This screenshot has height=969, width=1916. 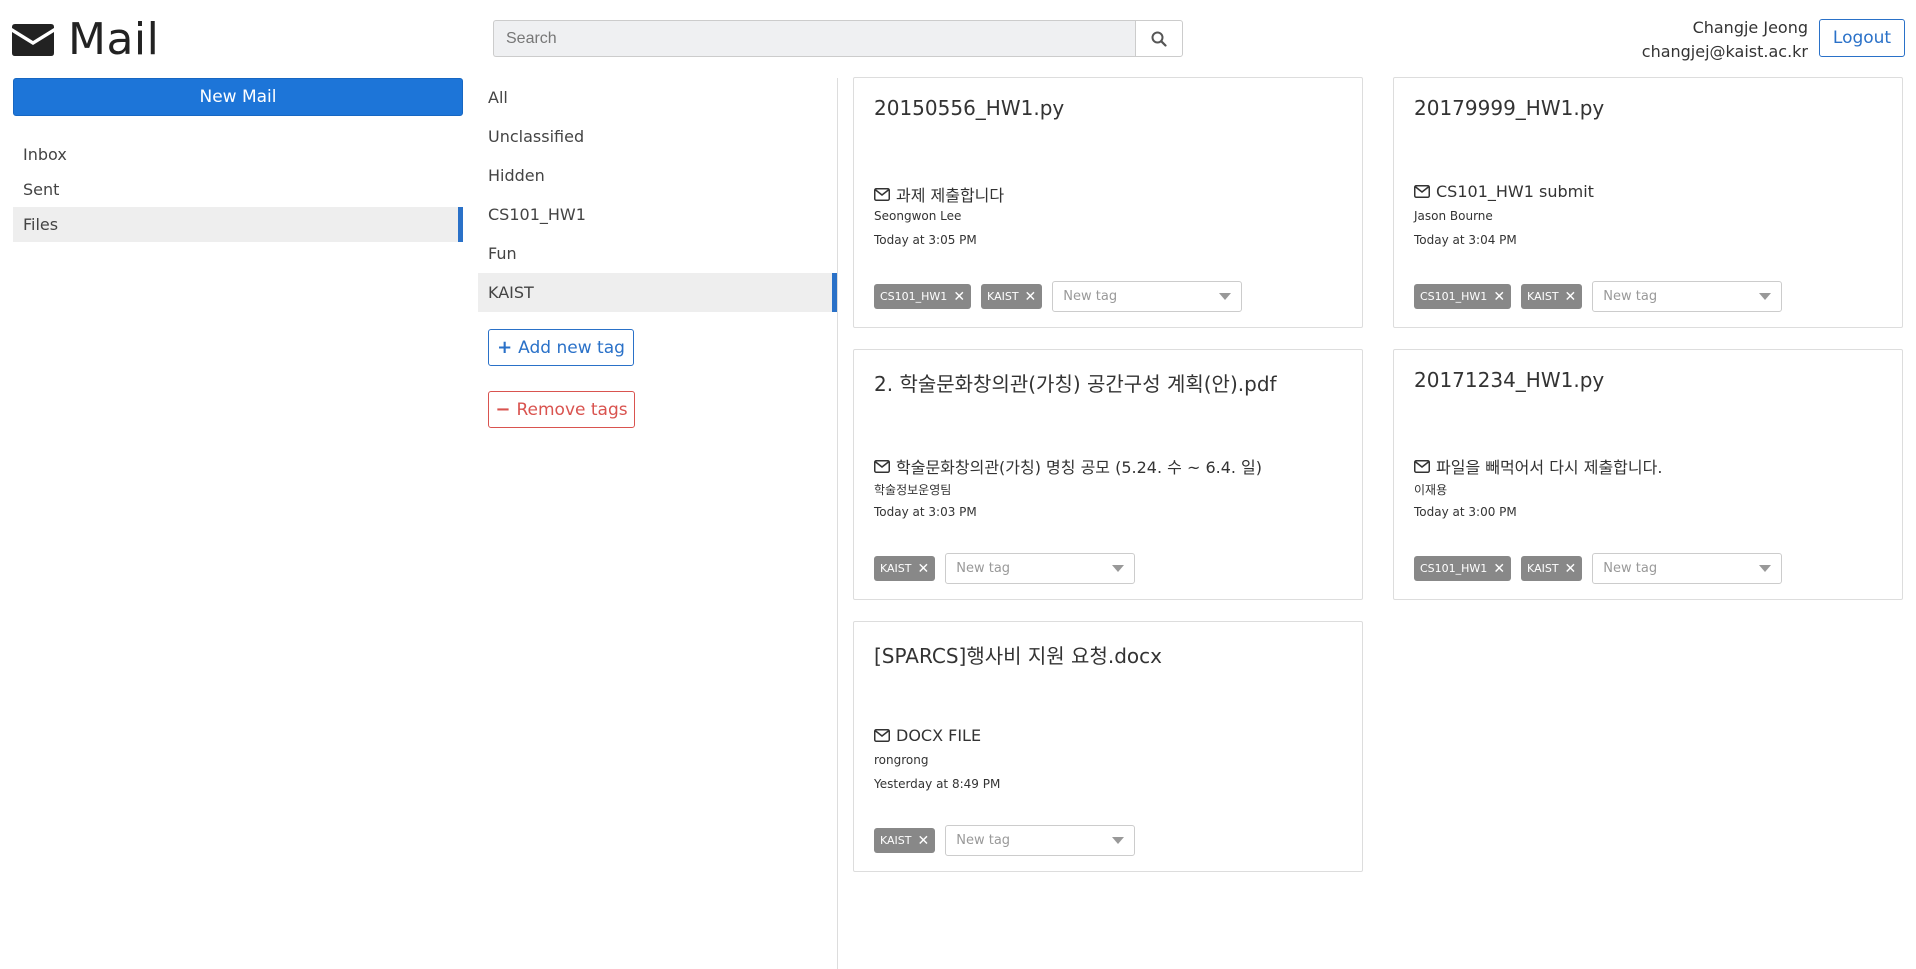 I want to click on mail-subject: 학술문화창의관(가칭) 명칭 공모 (5.24. 수 ~ 6.4. 일), so click(x=1068, y=466).